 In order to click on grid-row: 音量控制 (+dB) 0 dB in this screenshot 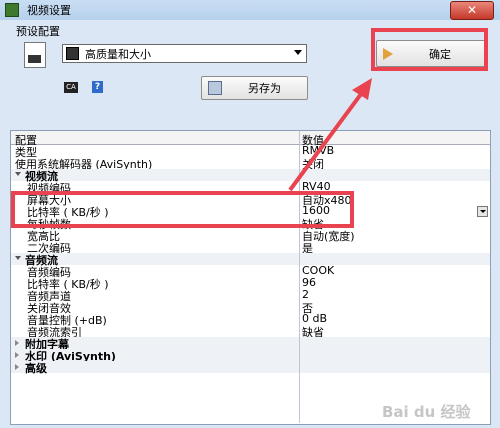, I will do `click(250, 319)`.